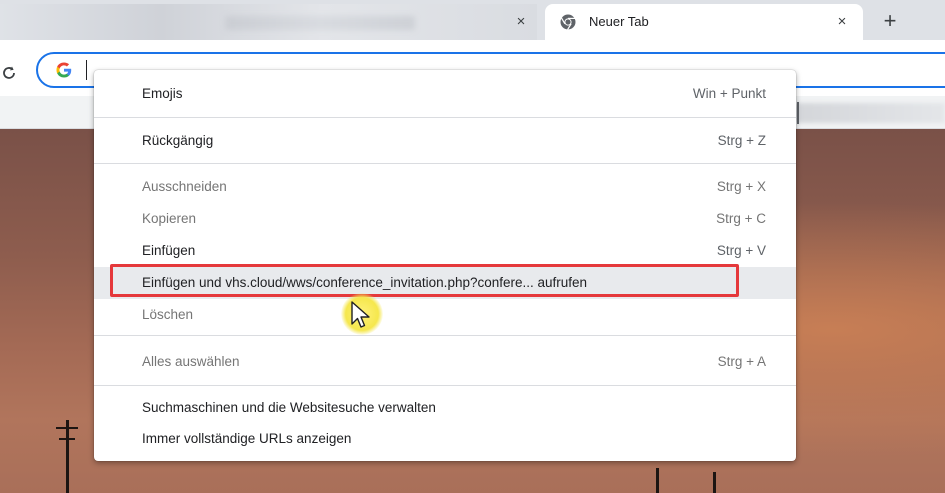 This screenshot has width=945, height=493. Describe the element at coordinates (890, 22) in the screenshot. I see `new-tab-icon: +` at that location.